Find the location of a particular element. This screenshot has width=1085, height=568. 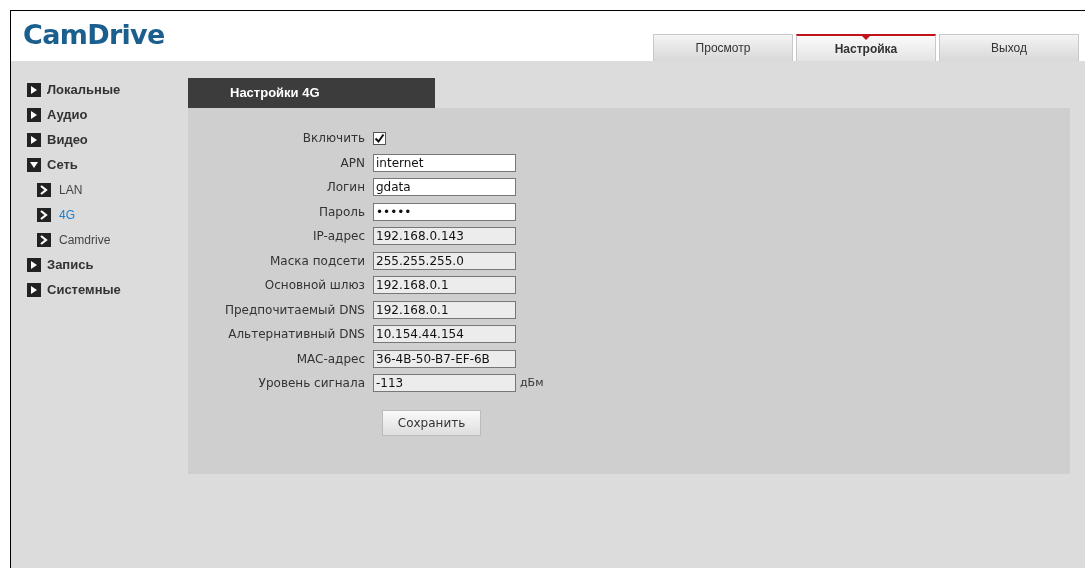

input-field: 255.255.255.0 is located at coordinates (444, 260).